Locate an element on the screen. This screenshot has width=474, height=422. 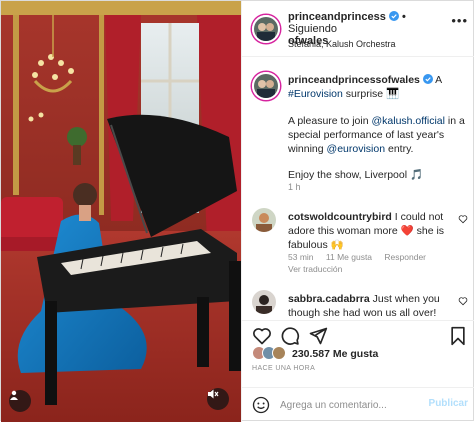
author-avatar is located at coordinates (266, 29).